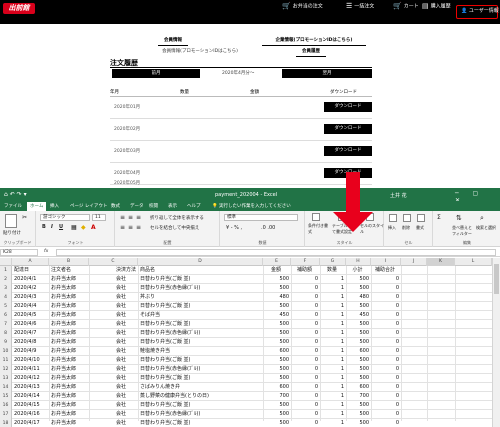 The width and height of the screenshot is (500, 427). What do you see at coordinates (12, 233) in the screenshot?
I see `paste-button: 貼り付け` at bounding box center [12, 233].